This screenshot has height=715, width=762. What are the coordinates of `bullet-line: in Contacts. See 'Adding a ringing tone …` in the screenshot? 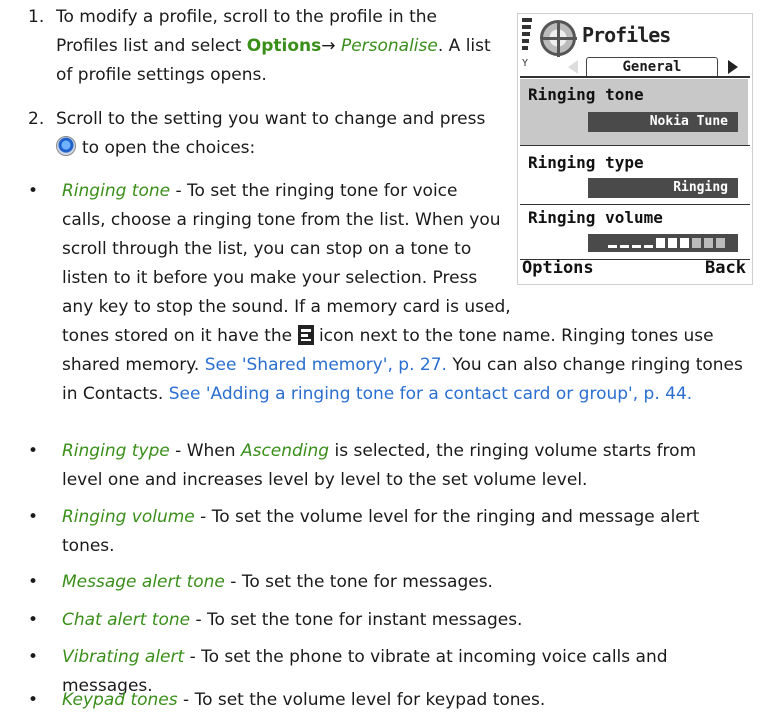 It's located at (377, 394).